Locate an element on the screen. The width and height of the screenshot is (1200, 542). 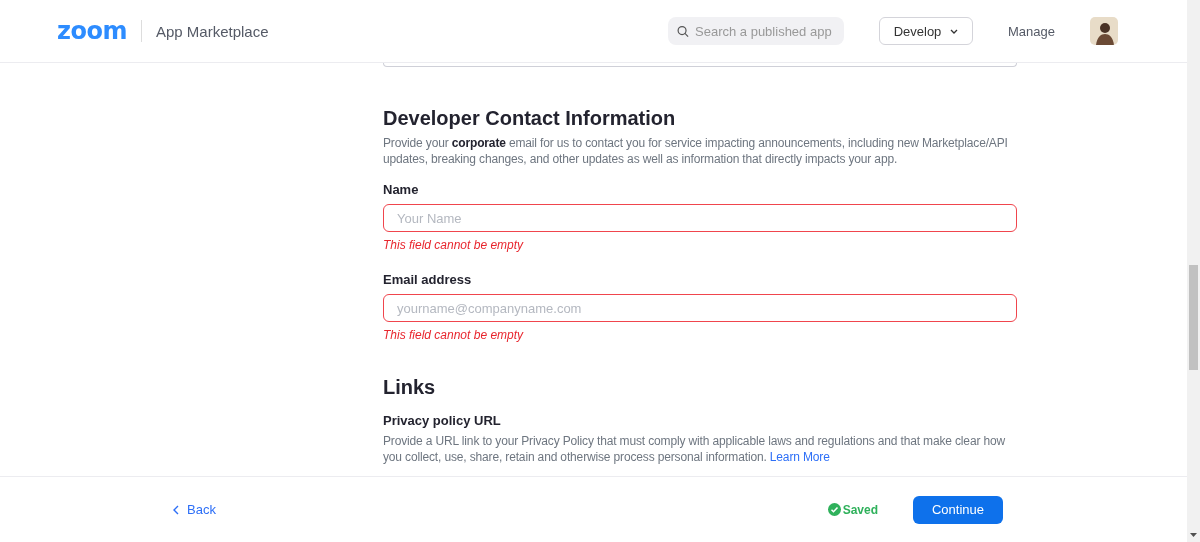
field-label: Name is located at coordinates (401, 189).